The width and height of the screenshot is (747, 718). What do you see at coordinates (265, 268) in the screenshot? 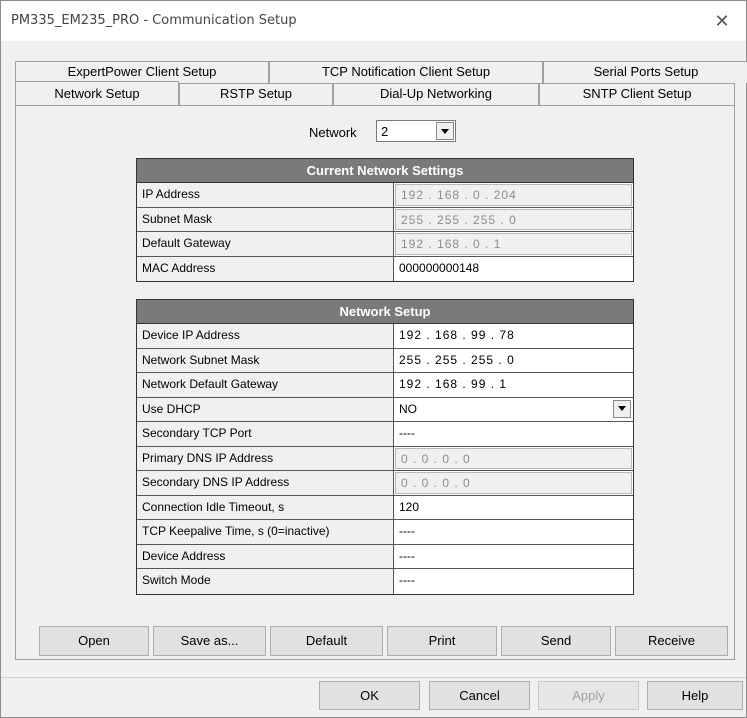
I see `row-label: MAC Address` at bounding box center [265, 268].